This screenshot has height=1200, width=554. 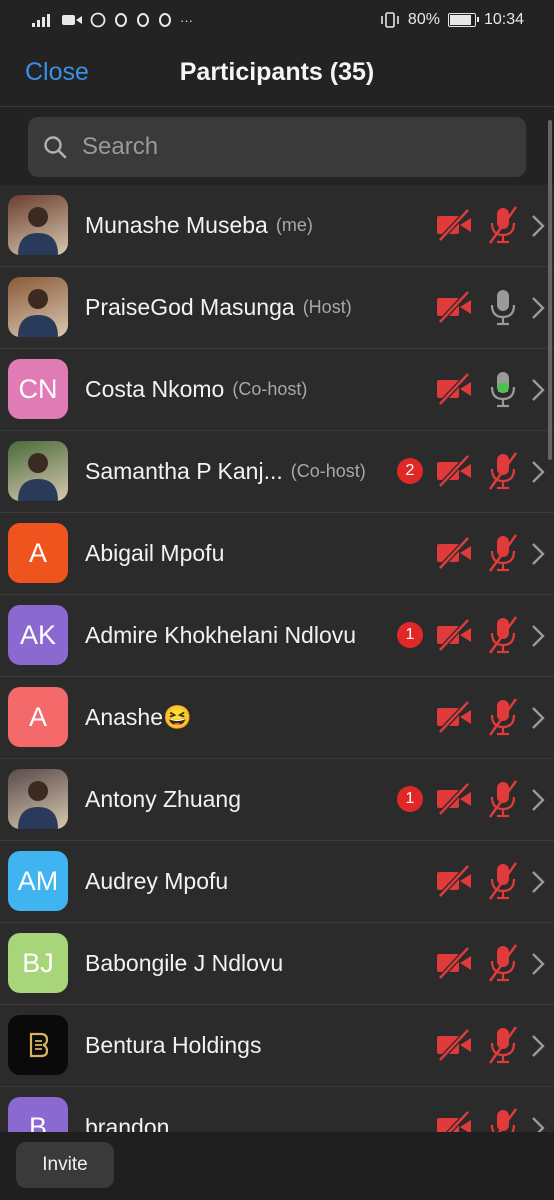 I want to click on participant-name: Costa Nkomo, so click(x=155, y=389).